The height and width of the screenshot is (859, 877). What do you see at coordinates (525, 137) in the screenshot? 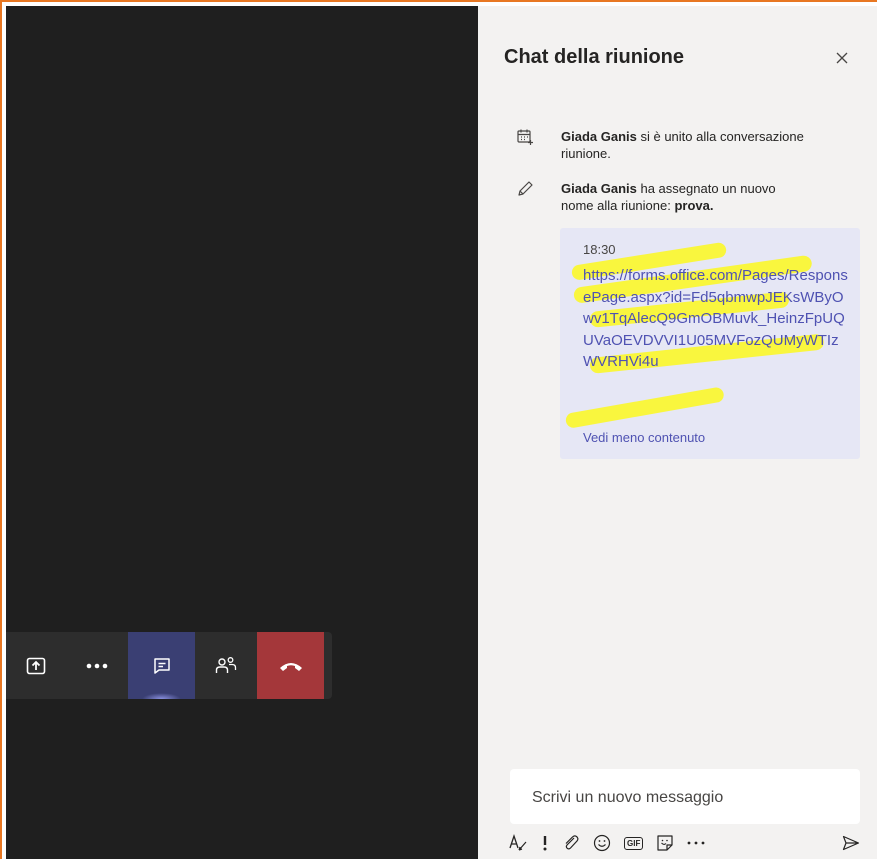
I see `calendar-join-icon` at bounding box center [525, 137].